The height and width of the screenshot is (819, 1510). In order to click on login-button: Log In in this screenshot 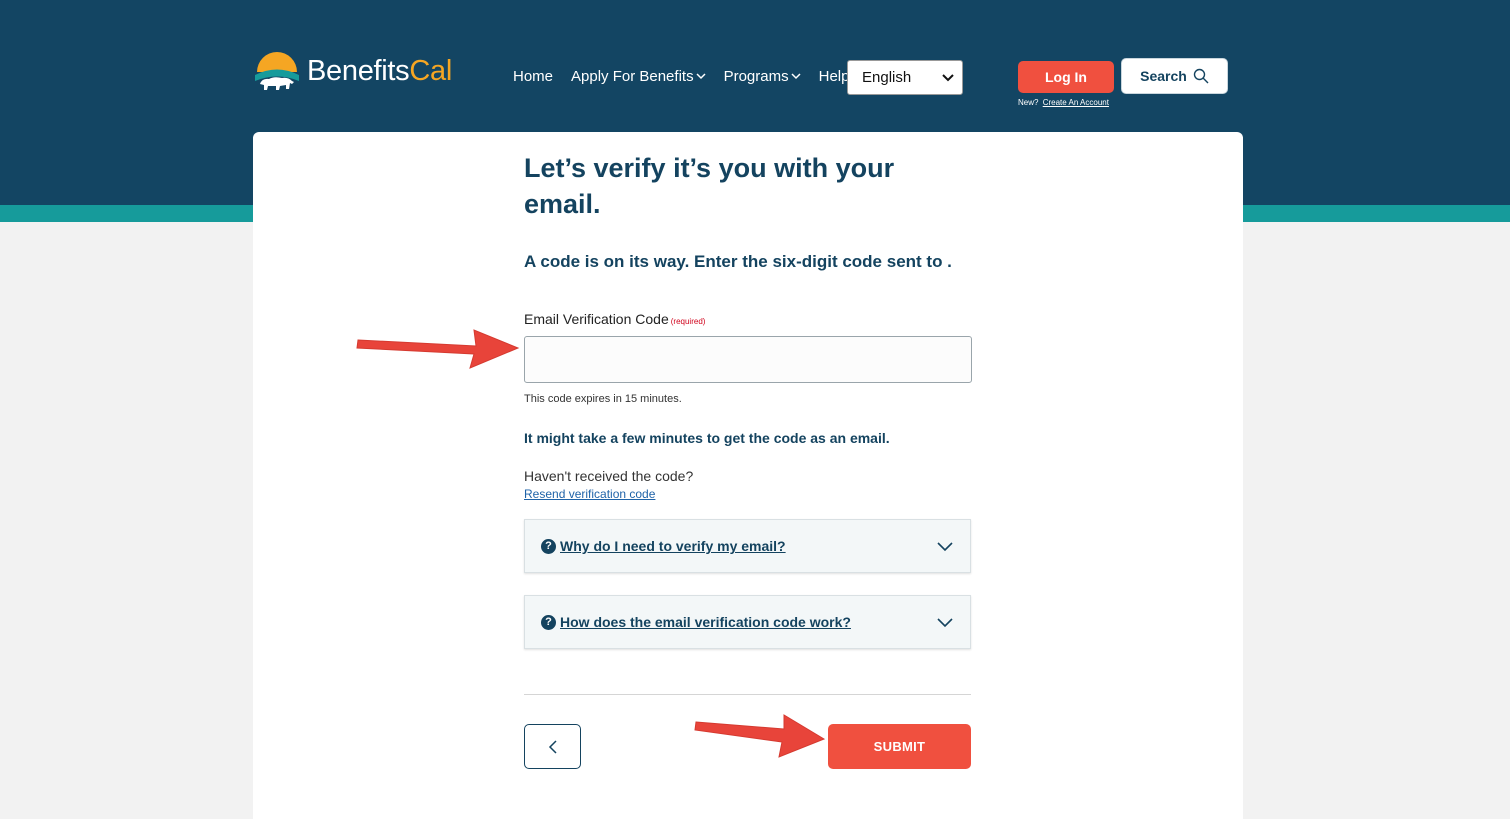, I will do `click(1066, 77)`.